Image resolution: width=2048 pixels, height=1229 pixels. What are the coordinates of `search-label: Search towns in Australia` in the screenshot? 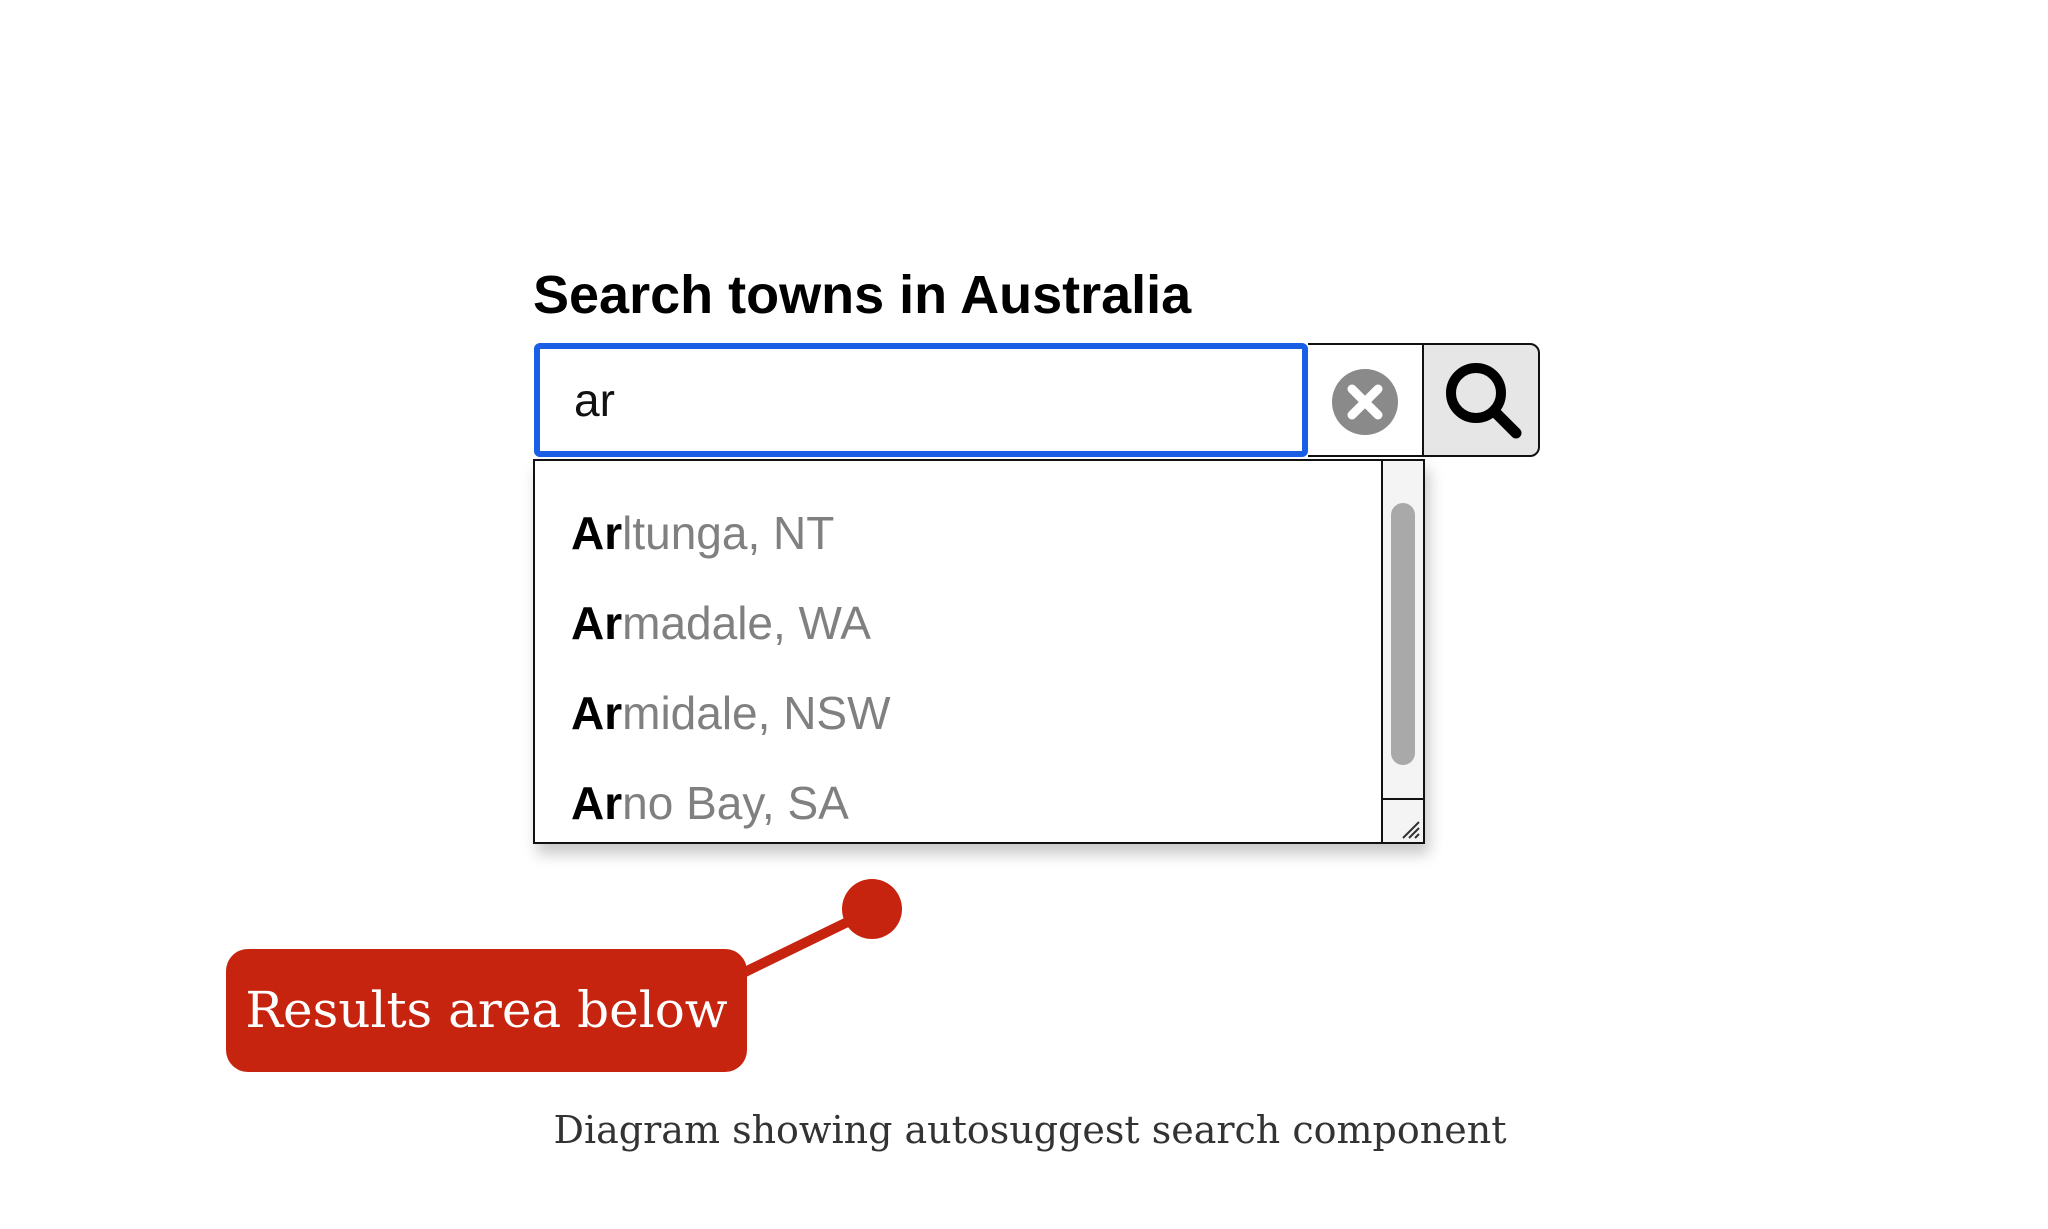 It's located at (862, 295).